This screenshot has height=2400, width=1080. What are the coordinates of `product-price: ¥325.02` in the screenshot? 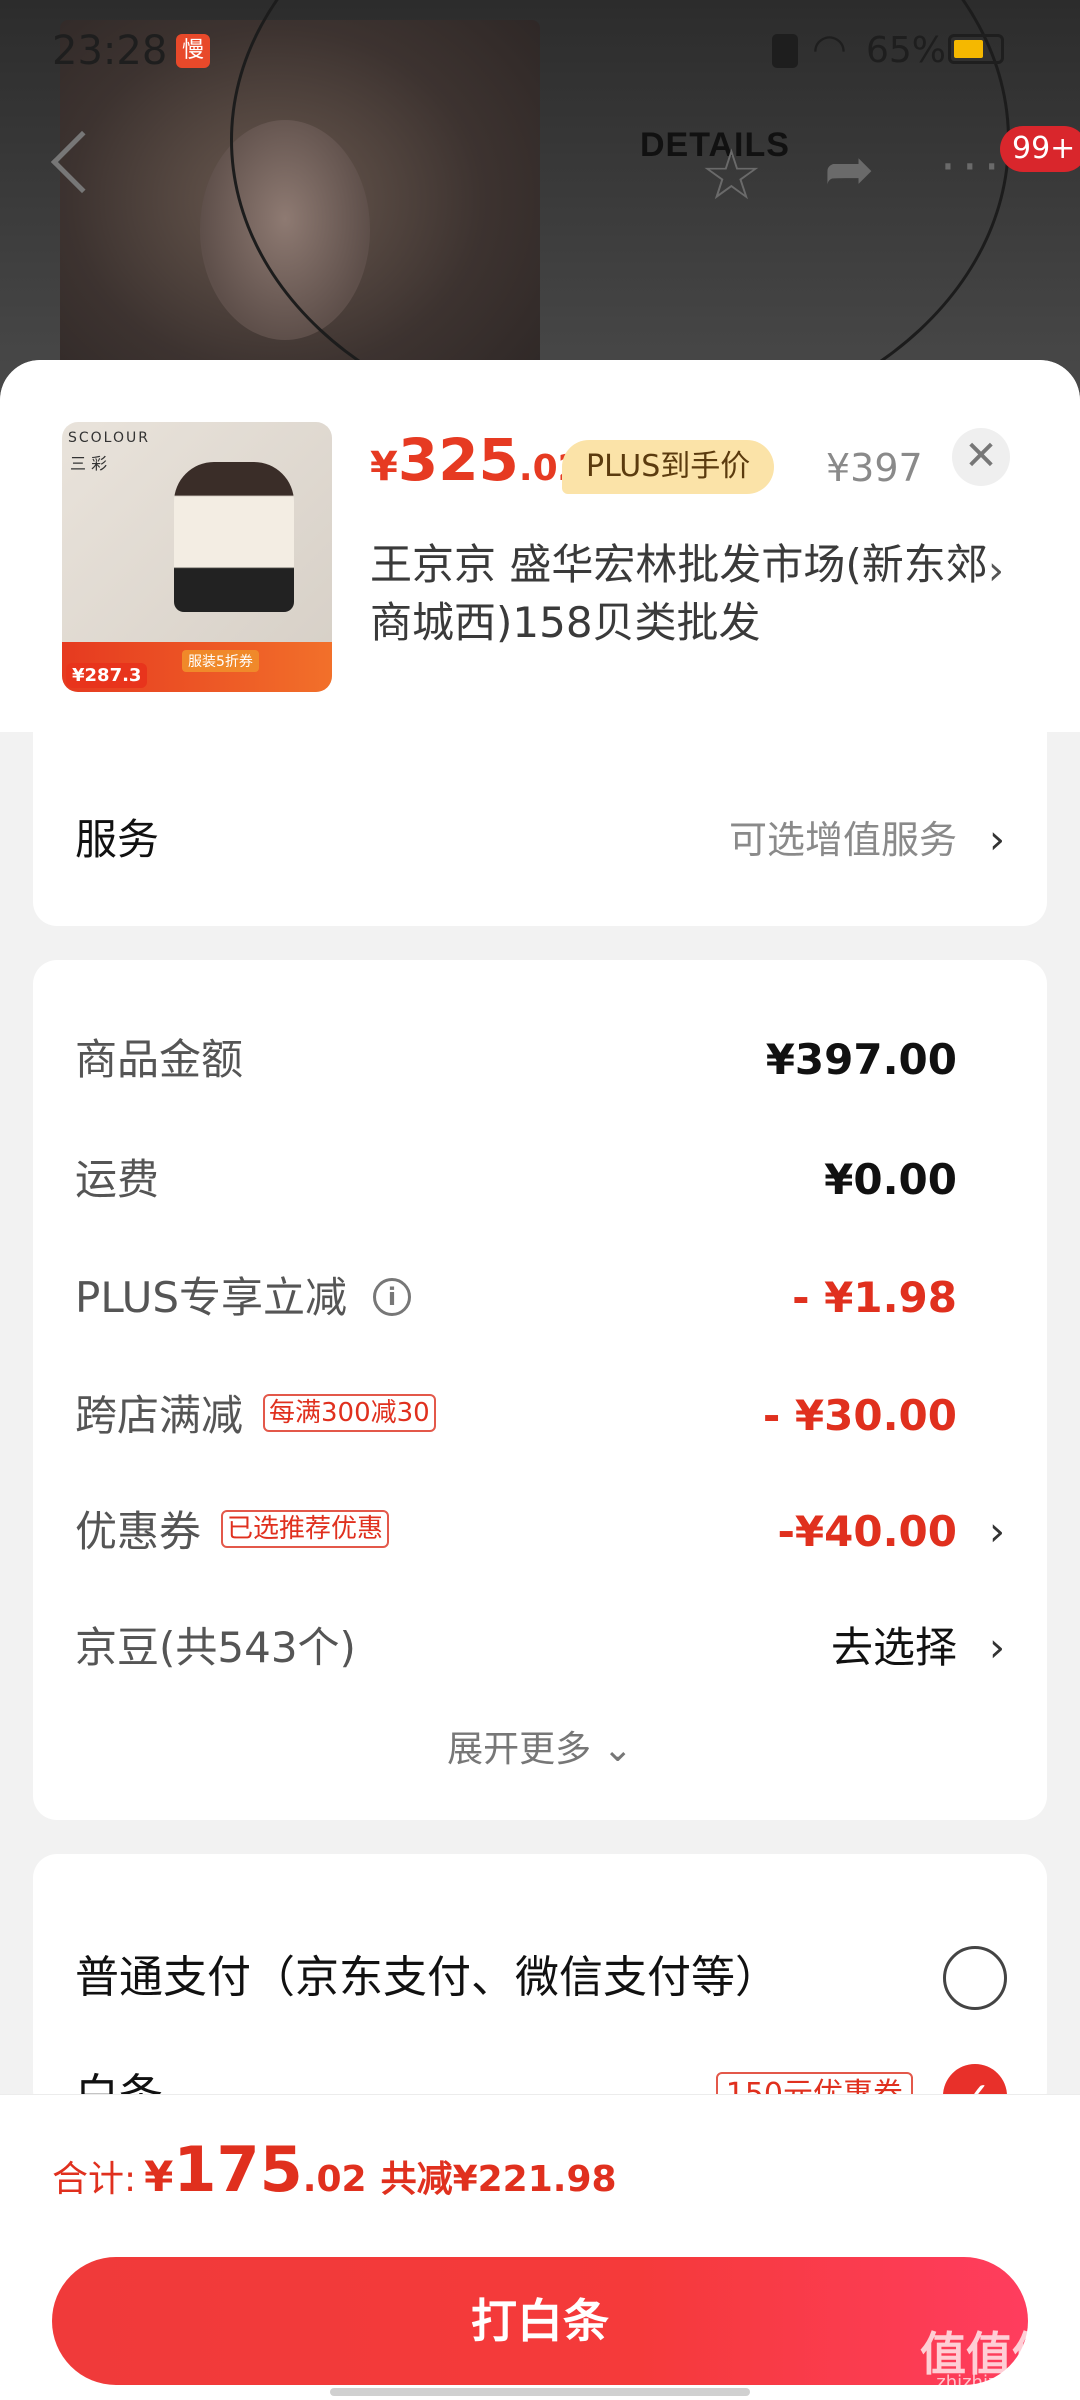 It's located at (476, 460).